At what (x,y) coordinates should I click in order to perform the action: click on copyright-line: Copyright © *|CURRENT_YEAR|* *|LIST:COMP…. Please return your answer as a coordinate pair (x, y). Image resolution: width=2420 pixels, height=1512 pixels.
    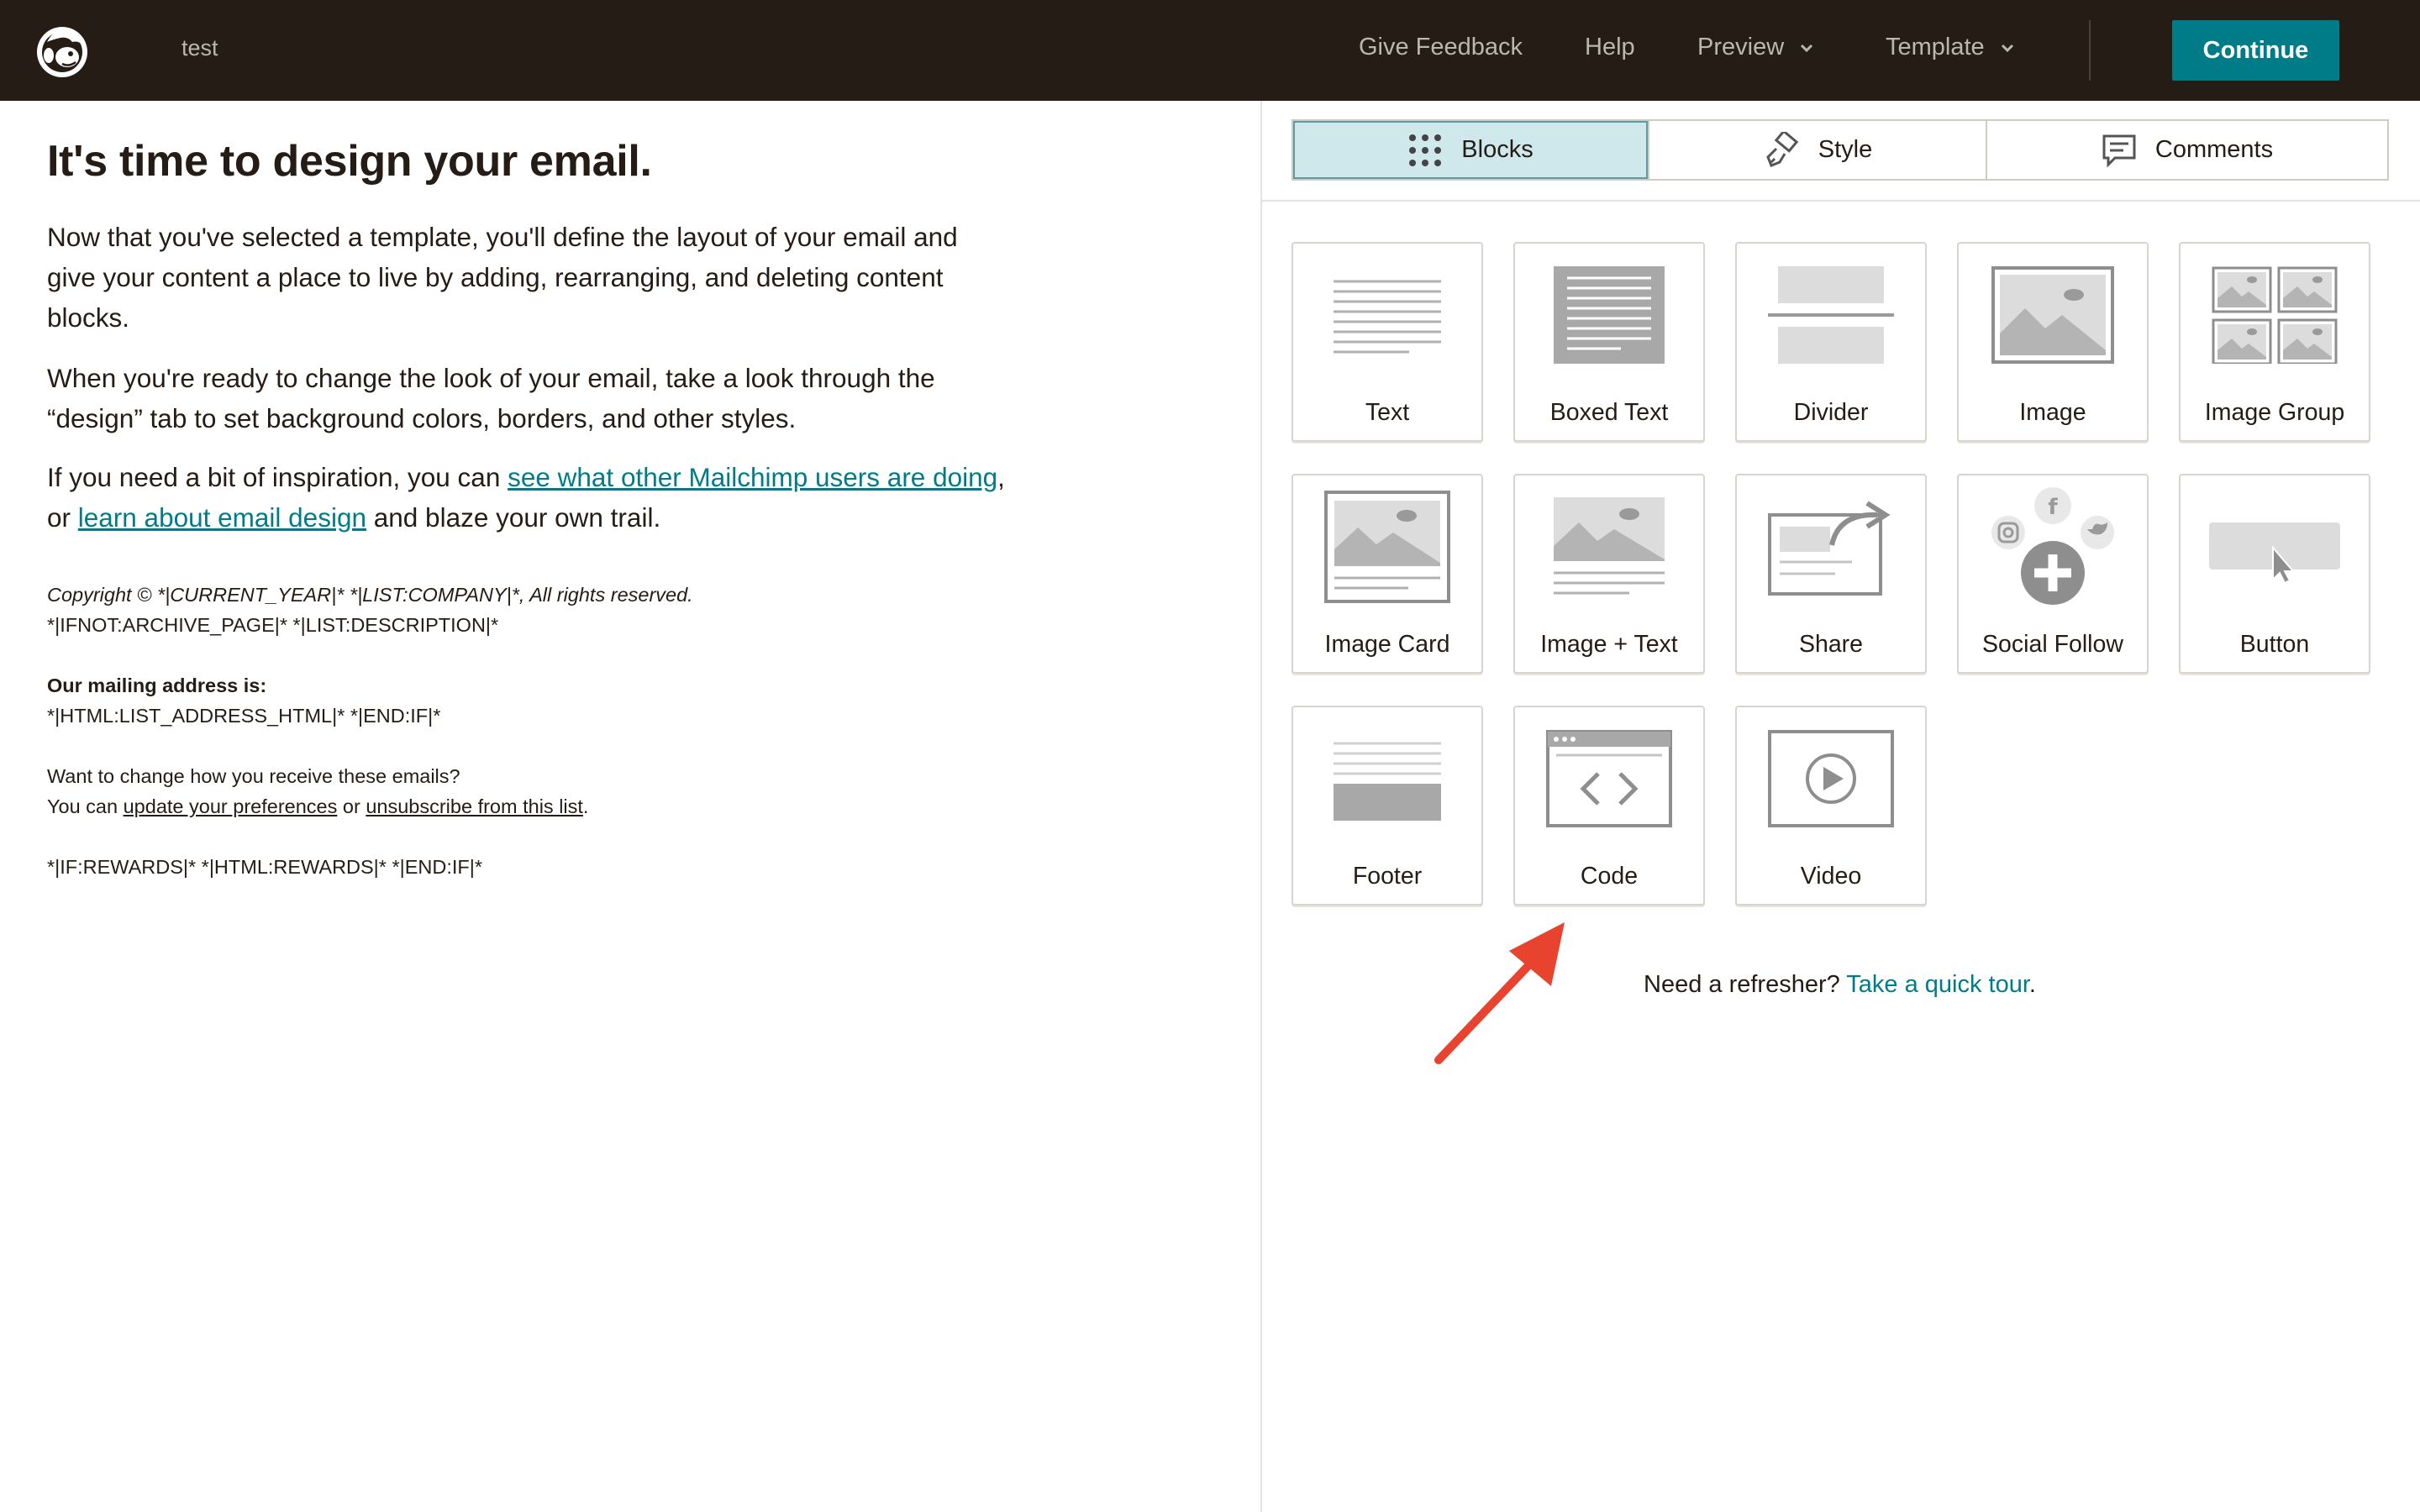
    Looking at the image, I should click on (370, 595).